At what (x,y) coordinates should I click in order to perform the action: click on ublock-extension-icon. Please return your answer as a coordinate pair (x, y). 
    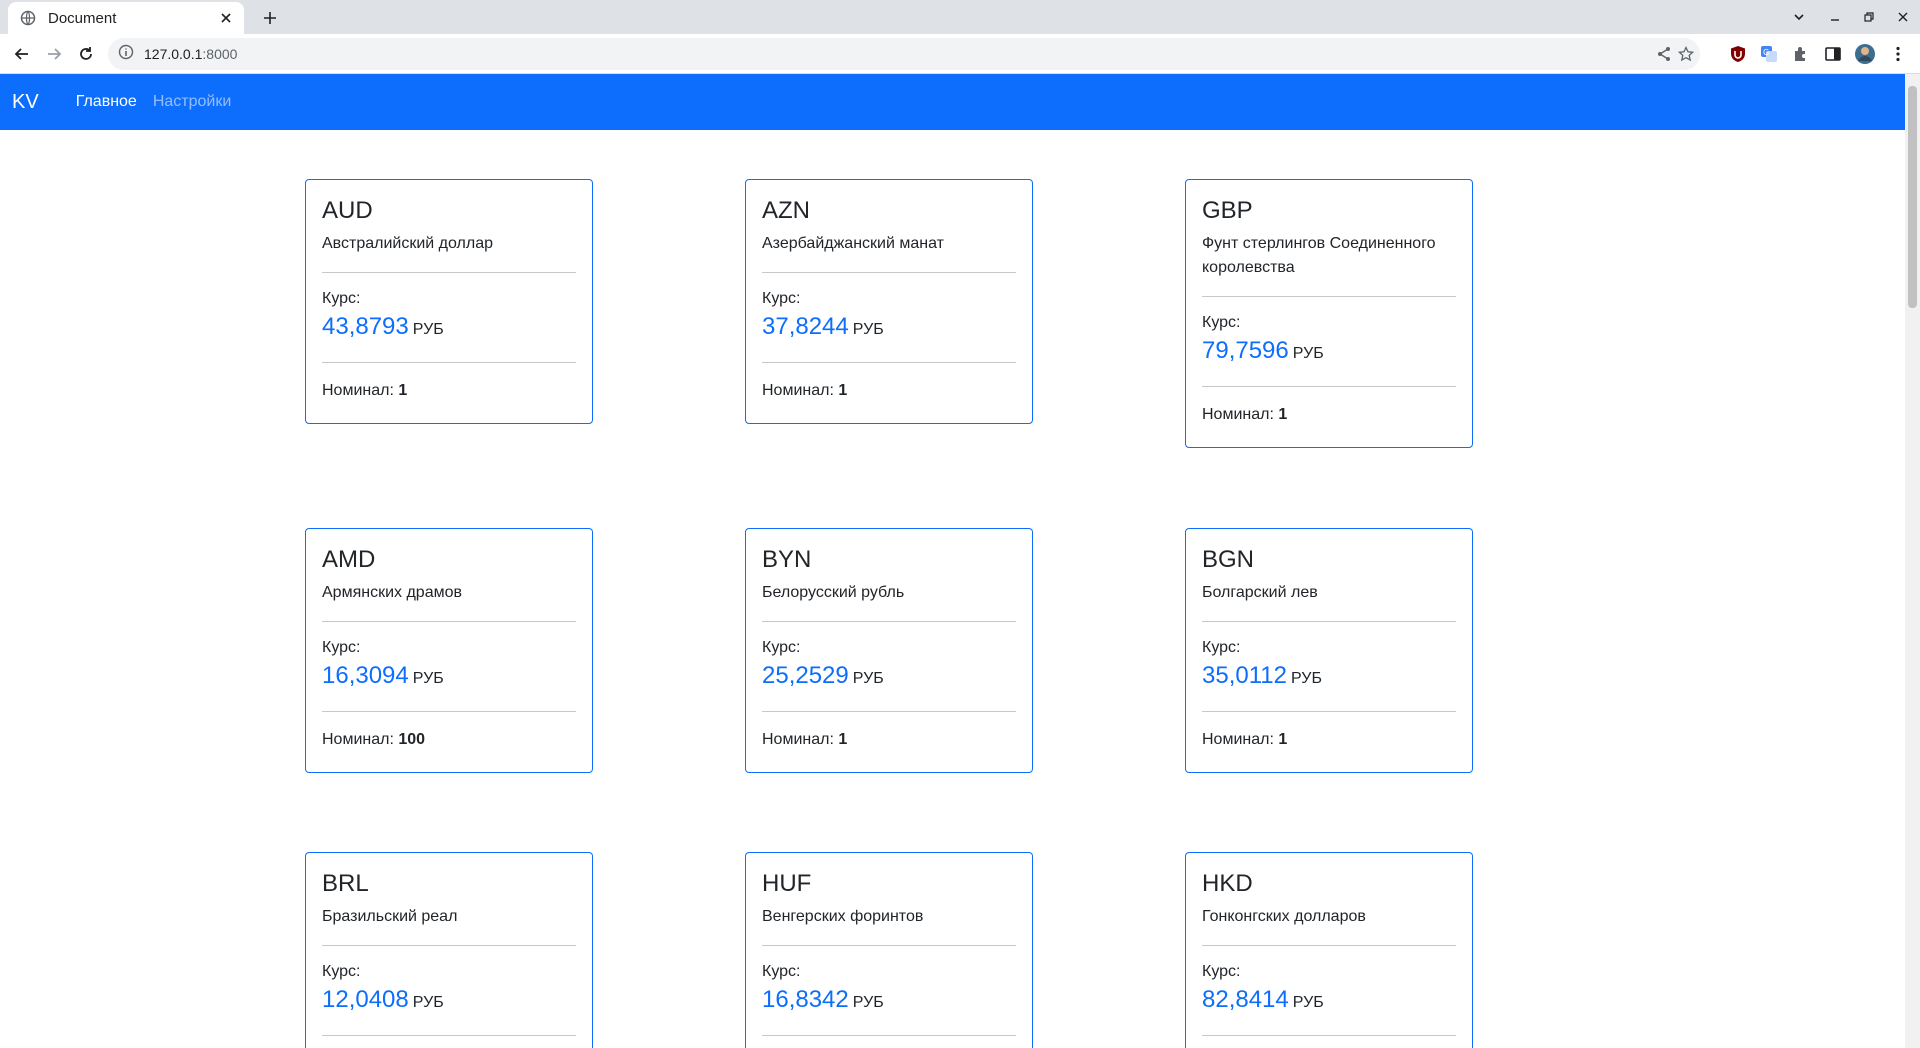
    Looking at the image, I should click on (1738, 54).